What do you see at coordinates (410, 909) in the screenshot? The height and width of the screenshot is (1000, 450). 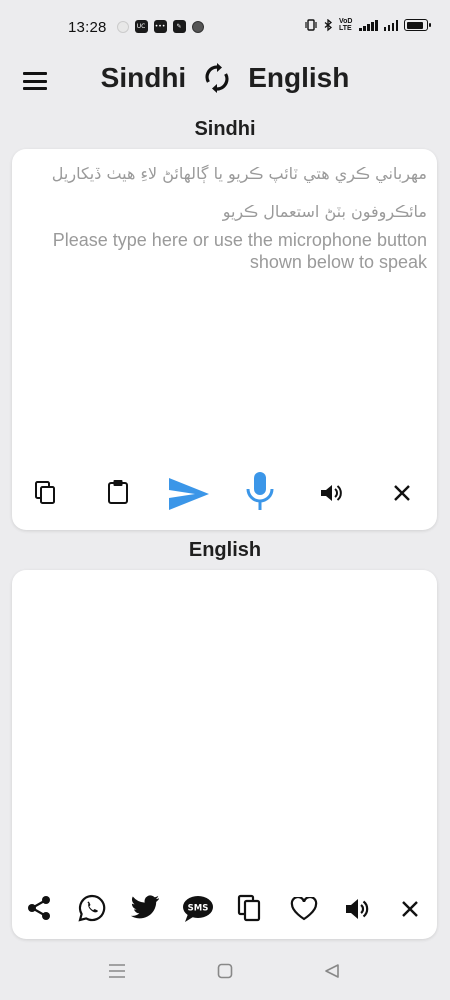 I see `clear-output-icon` at bounding box center [410, 909].